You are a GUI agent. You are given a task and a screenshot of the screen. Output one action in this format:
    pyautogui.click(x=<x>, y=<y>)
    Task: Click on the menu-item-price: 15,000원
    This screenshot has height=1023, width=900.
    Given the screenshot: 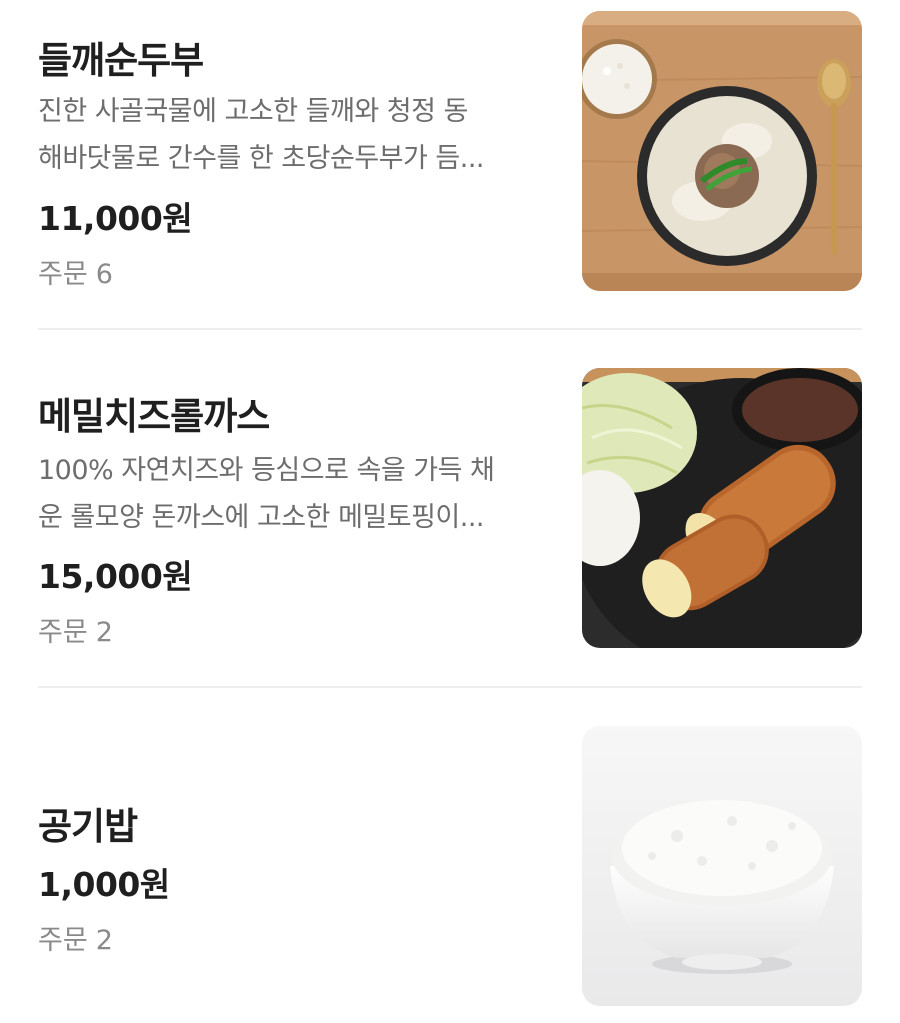 What is the action you would take?
    pyautogui.click(x=115, y=576)
    